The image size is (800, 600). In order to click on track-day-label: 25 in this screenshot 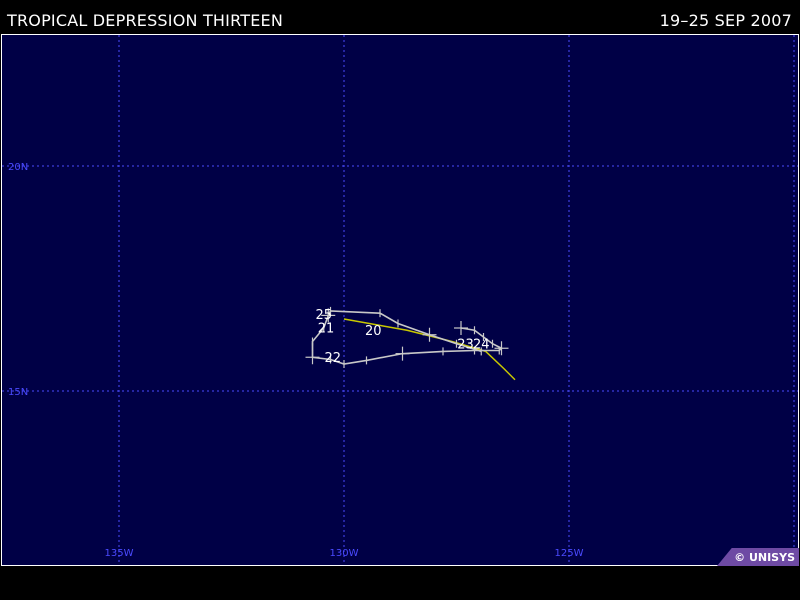, I will do `click(323, 315)`.